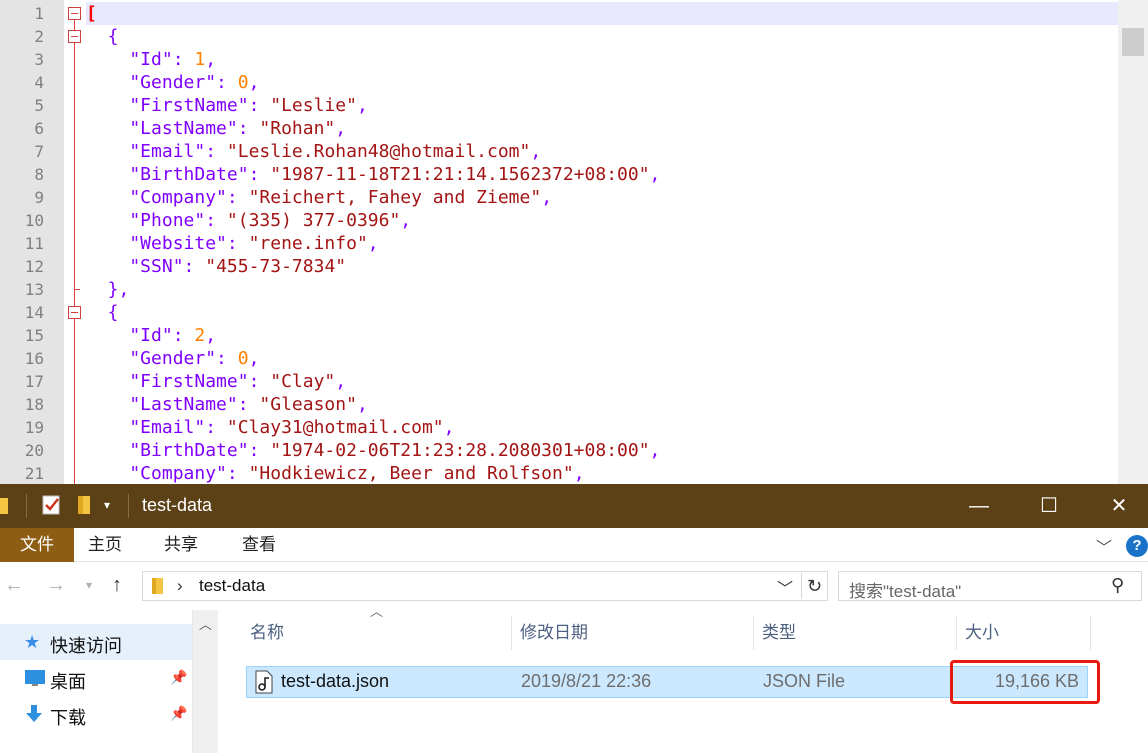  I want to click on code-line: "LastName": "Gleason",, so click(602, 404).